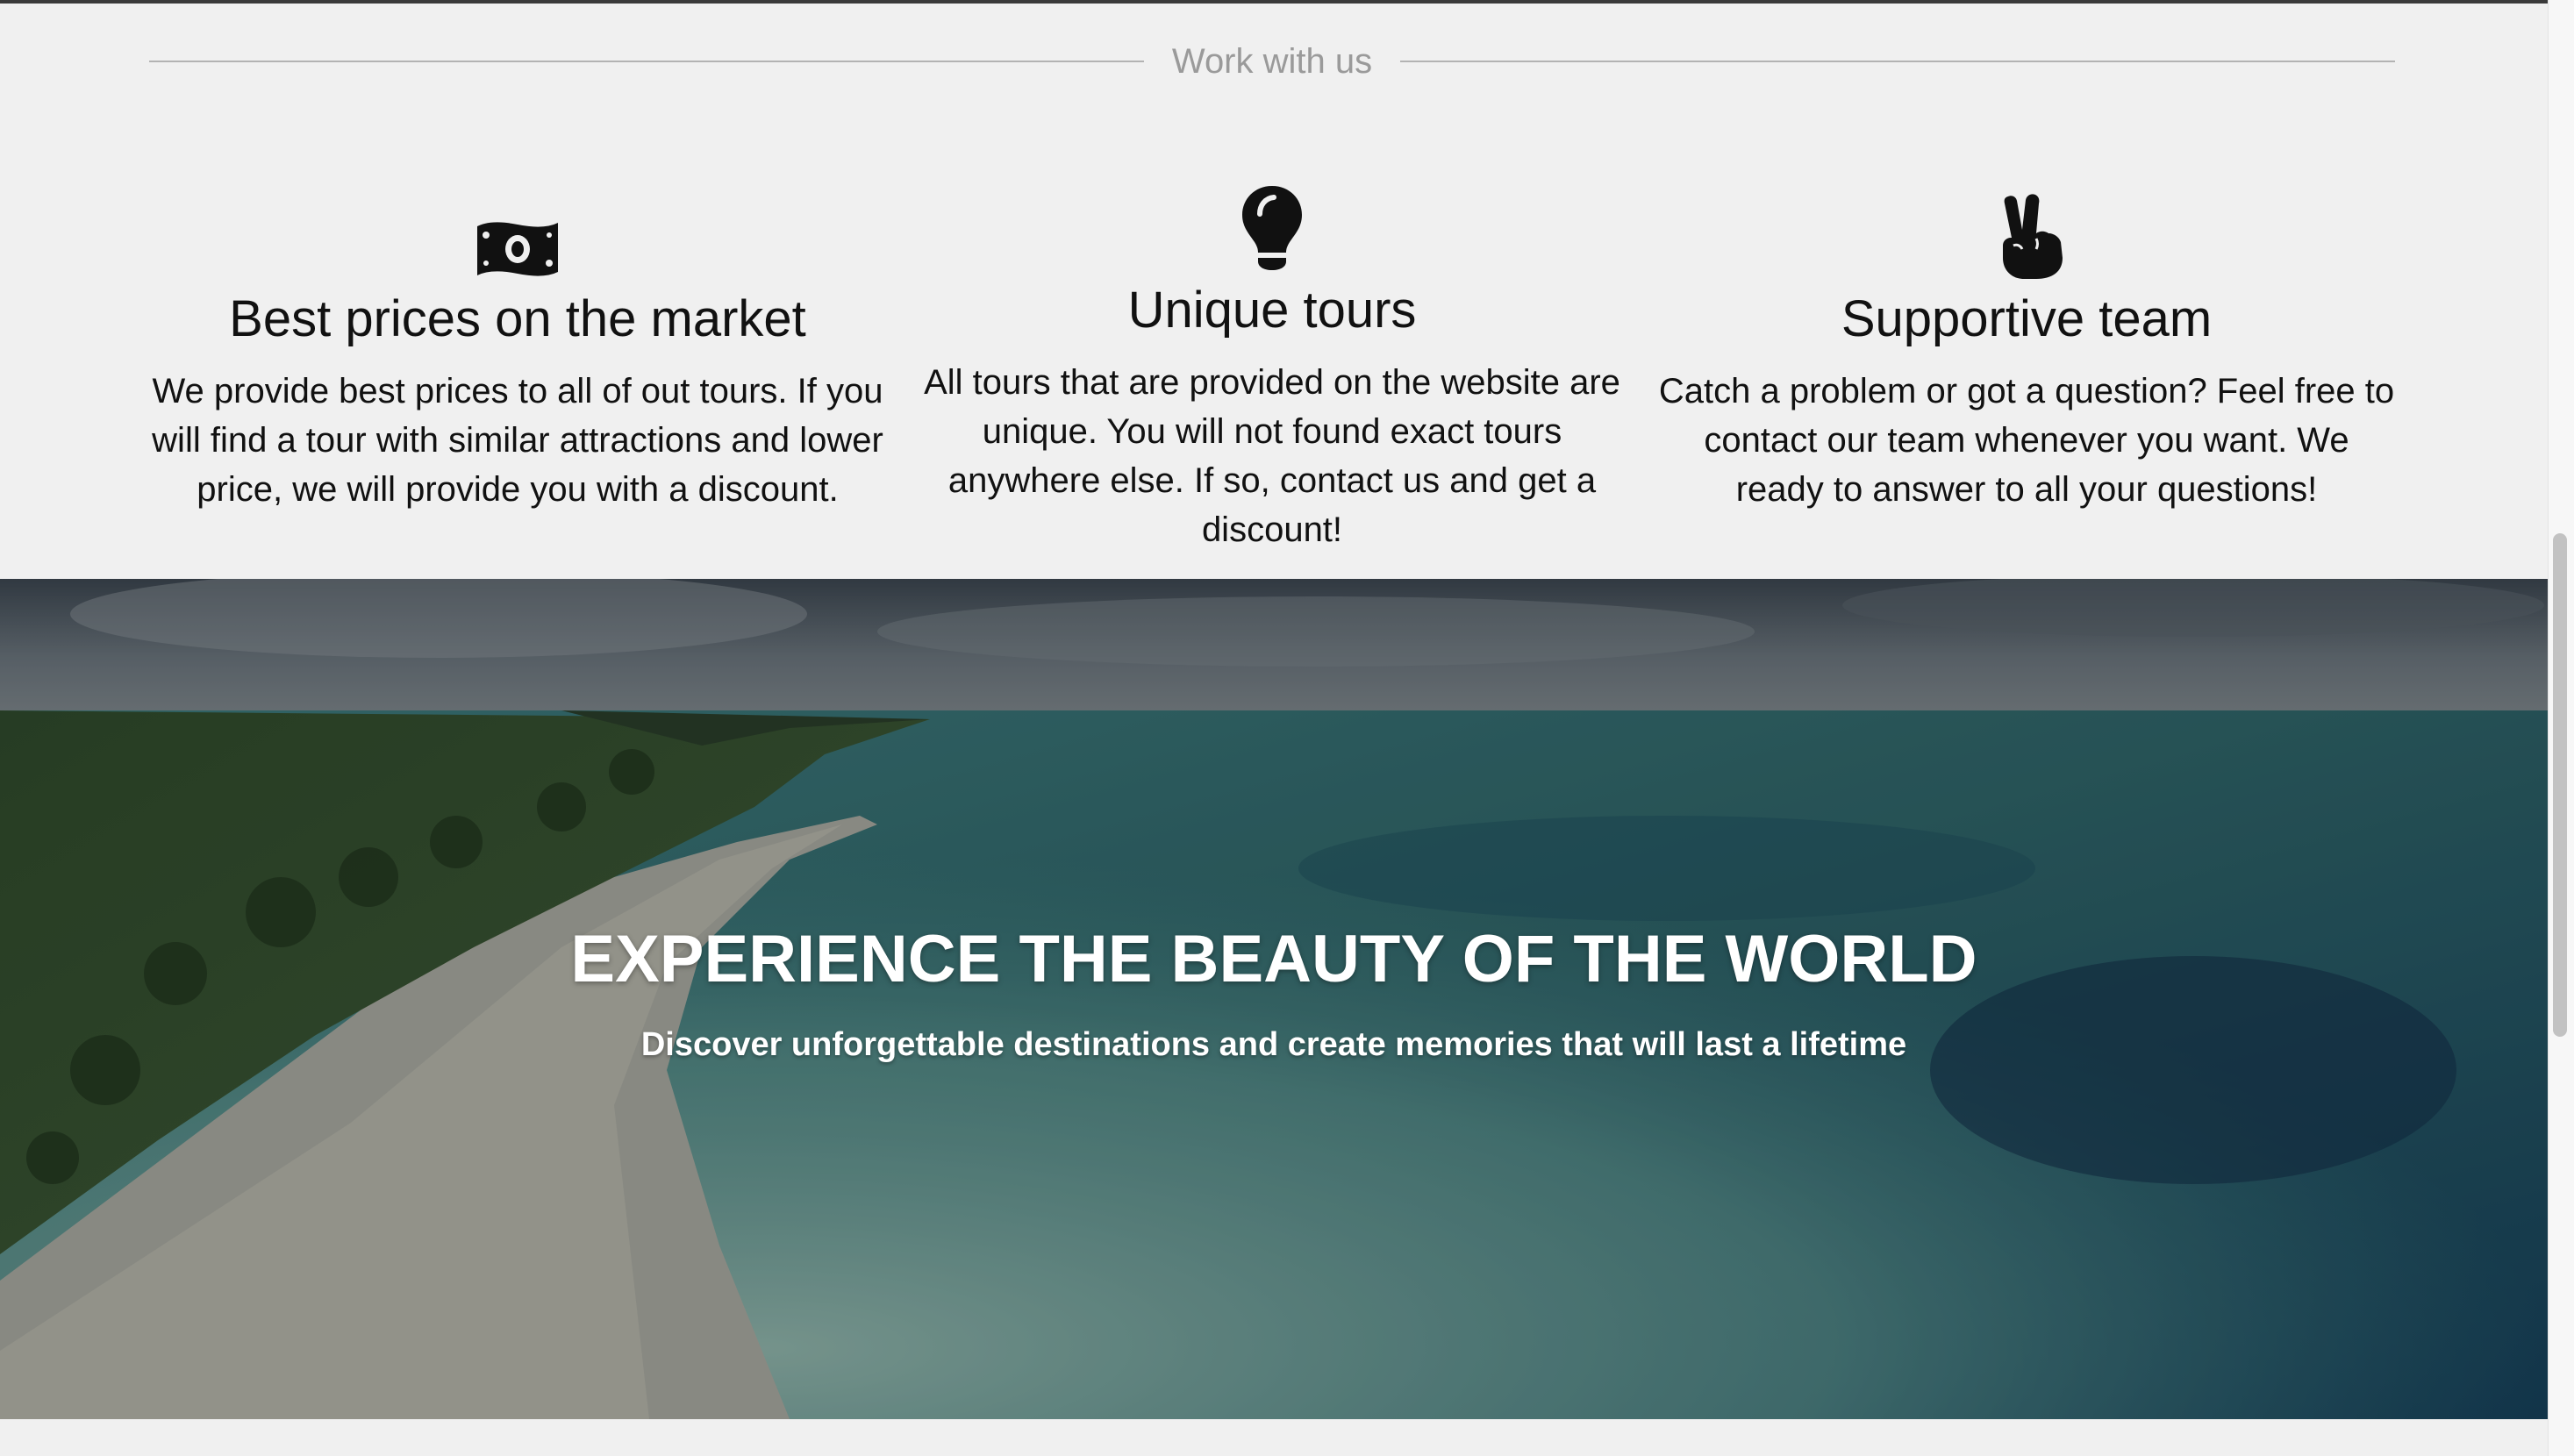  I want to click on feature-title: Unique tours, so click(1272, 310).